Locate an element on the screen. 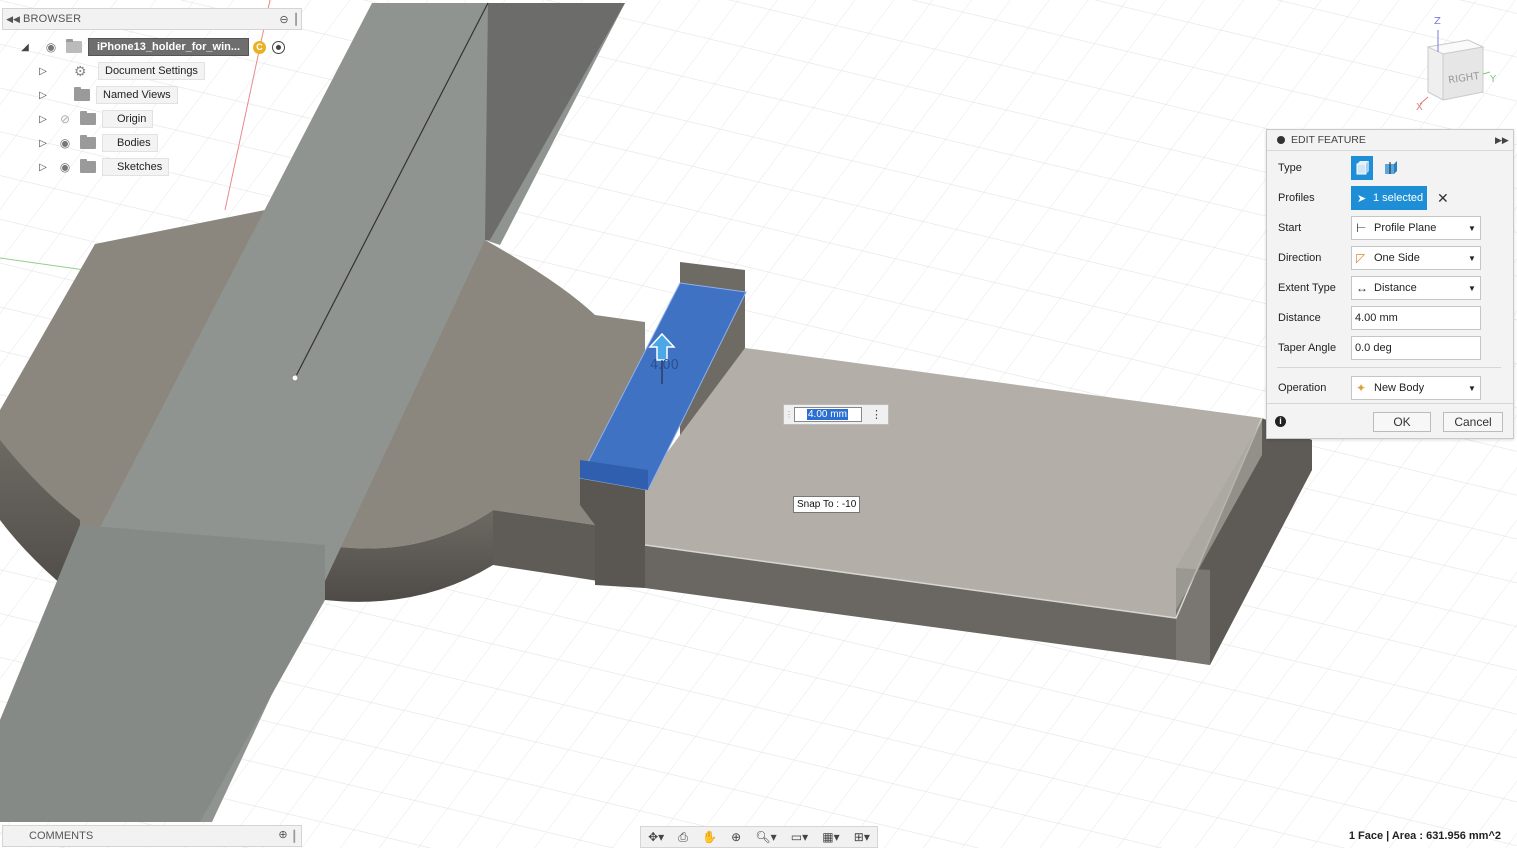  minimize-icon: ⊖ is located at coordinates (284, 19).